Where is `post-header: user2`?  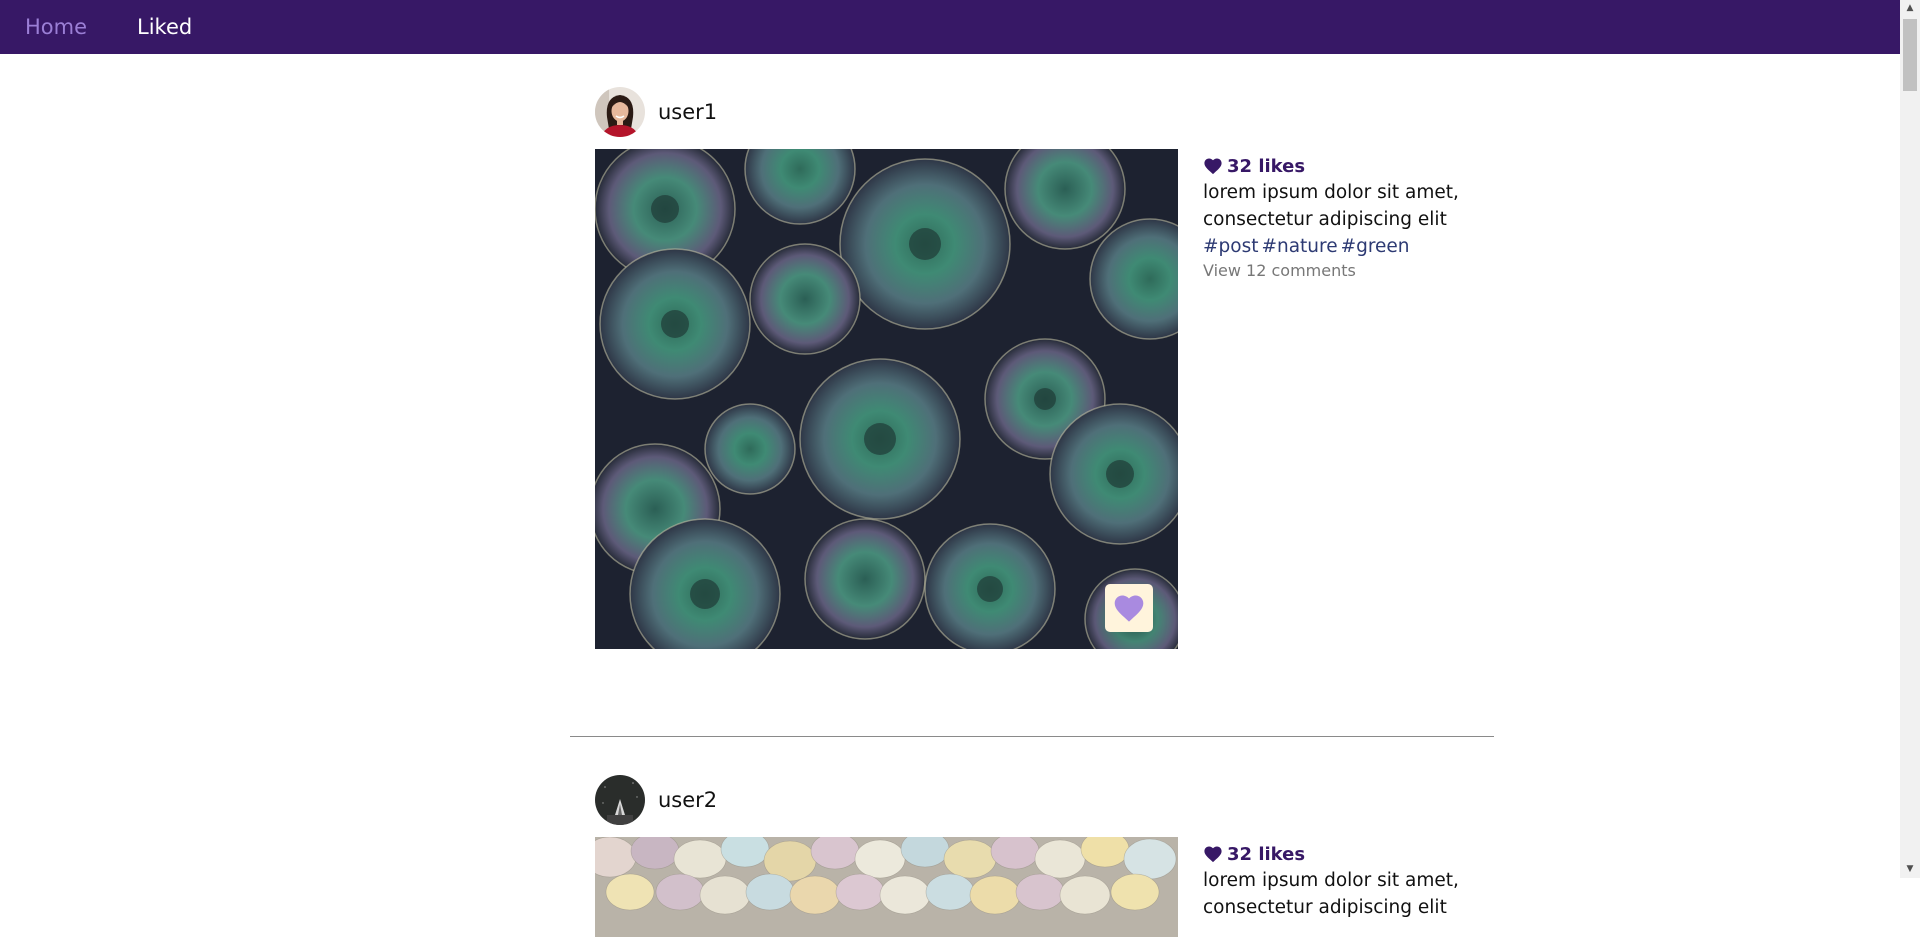
post-header: user2 is located at coordinates (656, 800).